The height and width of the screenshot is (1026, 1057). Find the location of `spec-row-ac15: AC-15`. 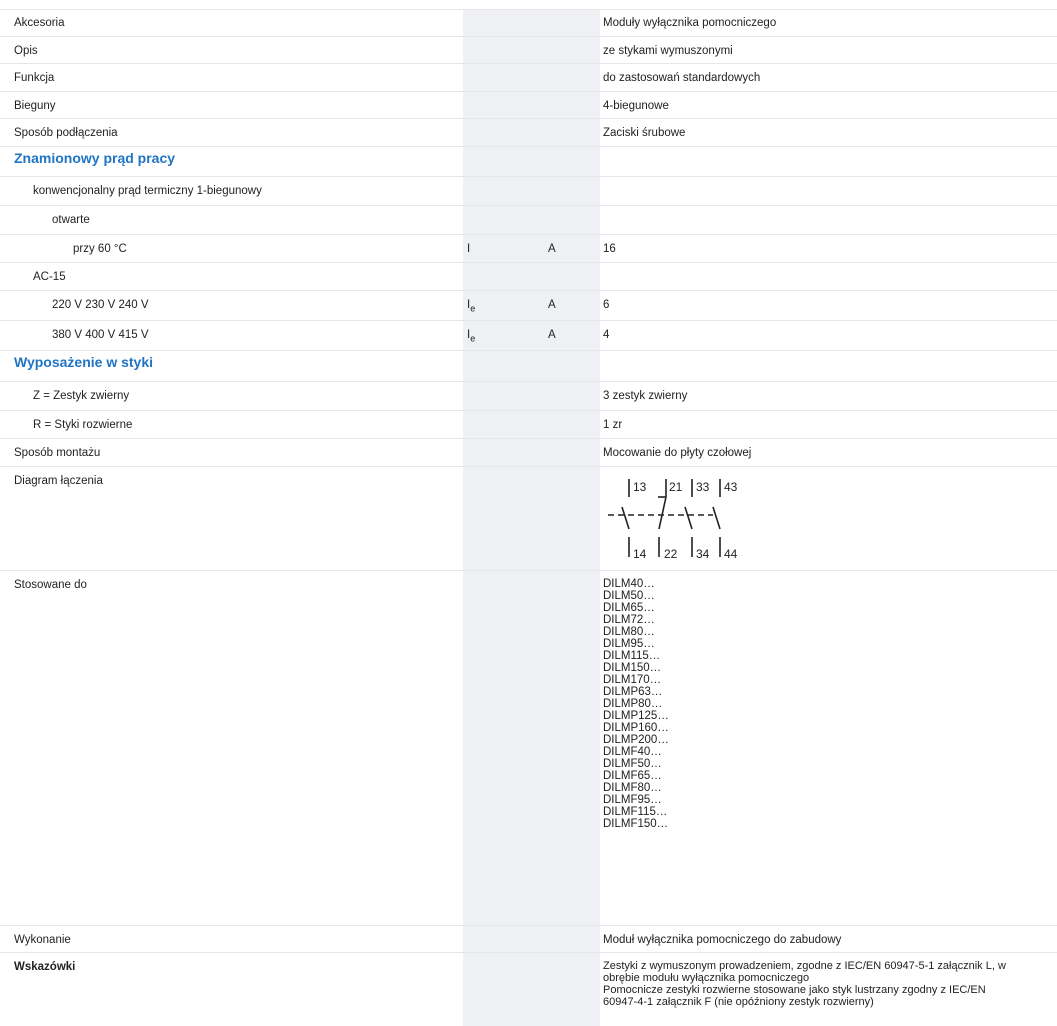

spec-row-ac15: AC-15 is located at coordinates (528, 277).